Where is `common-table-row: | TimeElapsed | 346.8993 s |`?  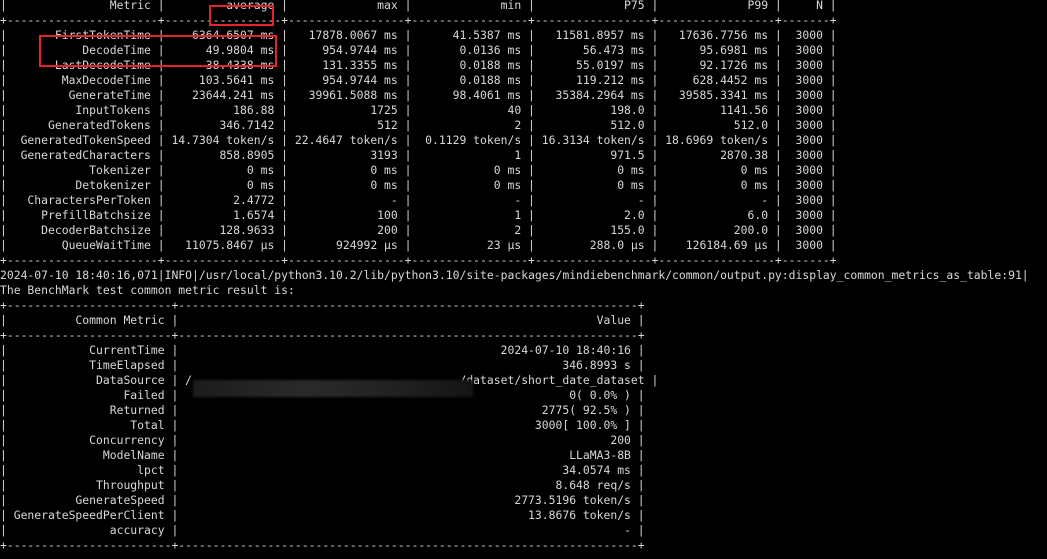
common-table-row: | TimeElapsed | 346.8993 s | is located at coordinates (322, 365).